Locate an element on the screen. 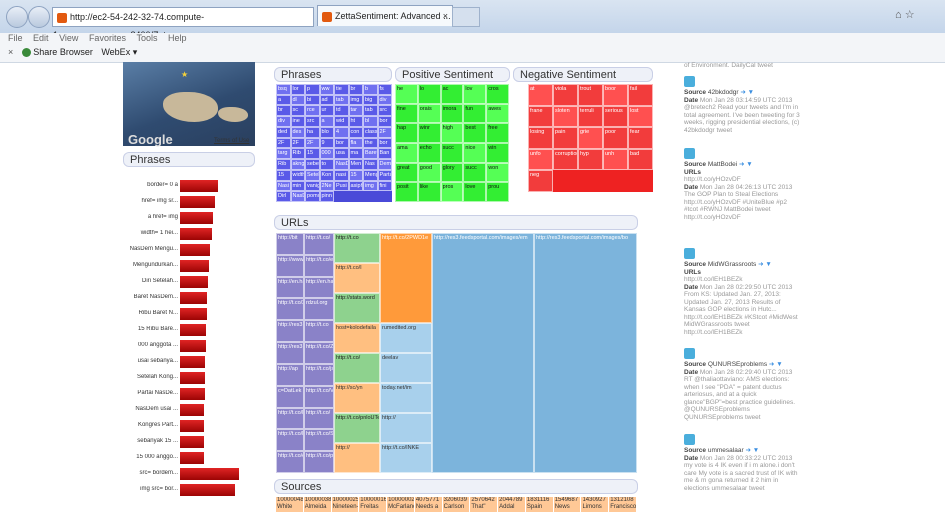 This screenshot has width=945, height=512. negative-cell: unh is located at coordinates (615, 159).